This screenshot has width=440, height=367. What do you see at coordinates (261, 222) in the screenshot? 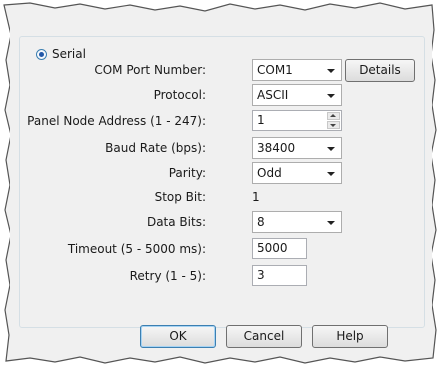
I see `data-bits-value: 8` at bounding box center [261, 222].